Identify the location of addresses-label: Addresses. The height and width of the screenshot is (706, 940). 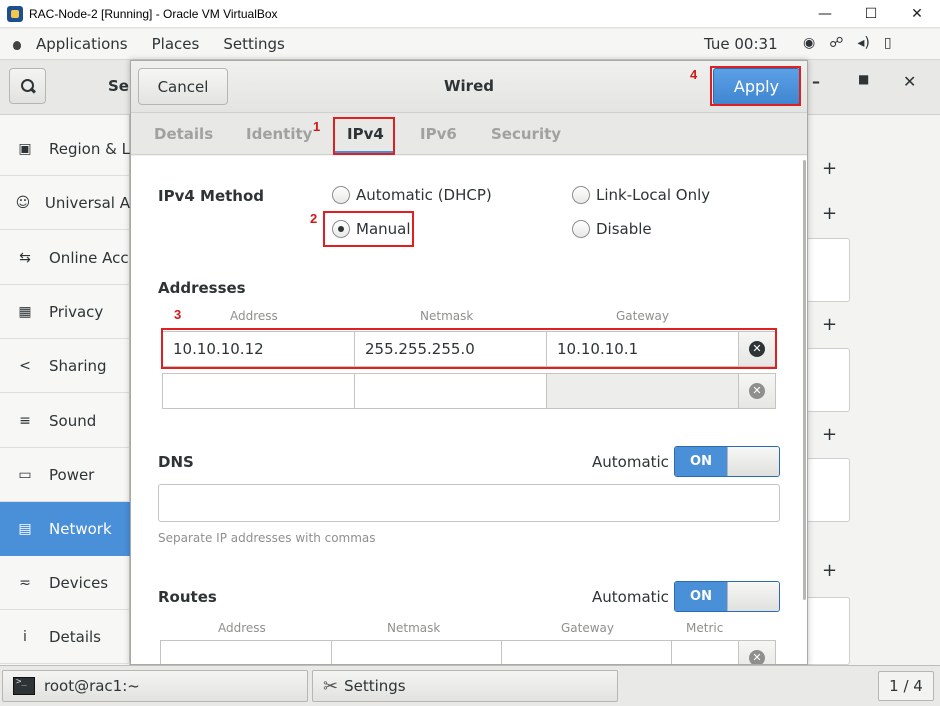
(202, 288).